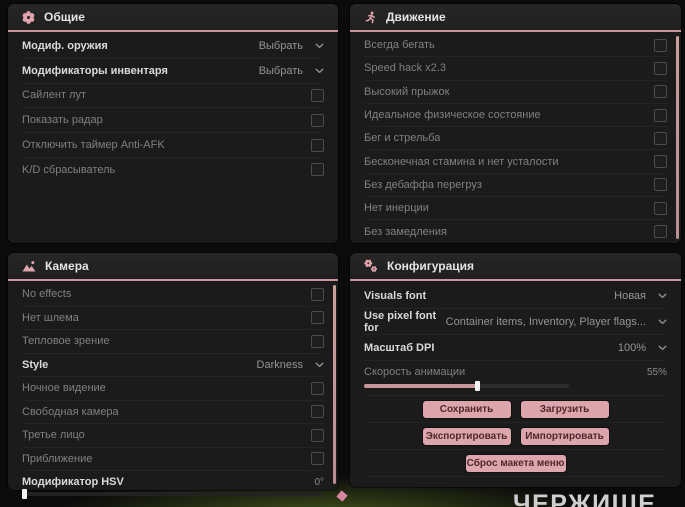 The height and width of the screenshot is (507, 685). I want to click on animation-slider-track, so click(466, 386).